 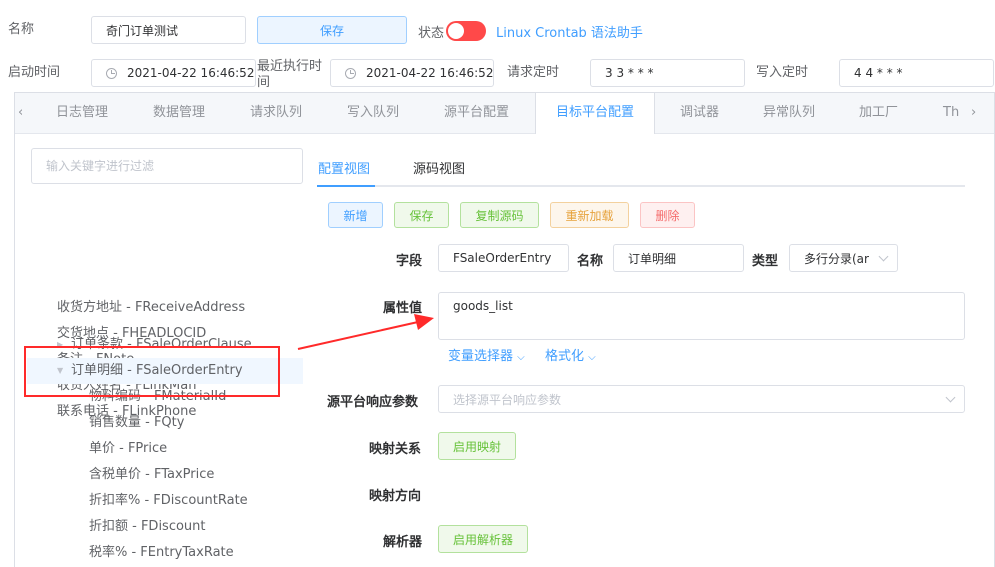 What do you see at coordinates (365, 332) in the screenshot?
I see `annotation-arrow-icon` at bounding box center [365, 332].